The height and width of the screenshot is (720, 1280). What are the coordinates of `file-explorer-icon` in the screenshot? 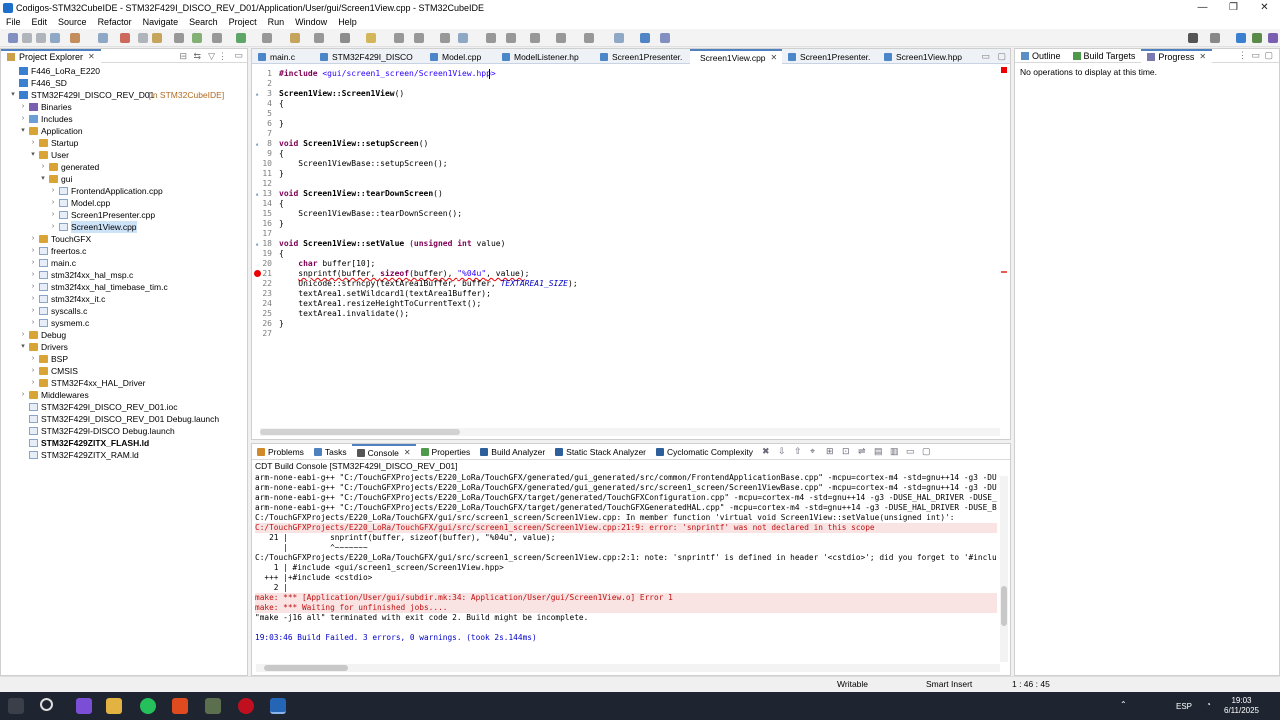 It's located at (114, 706).